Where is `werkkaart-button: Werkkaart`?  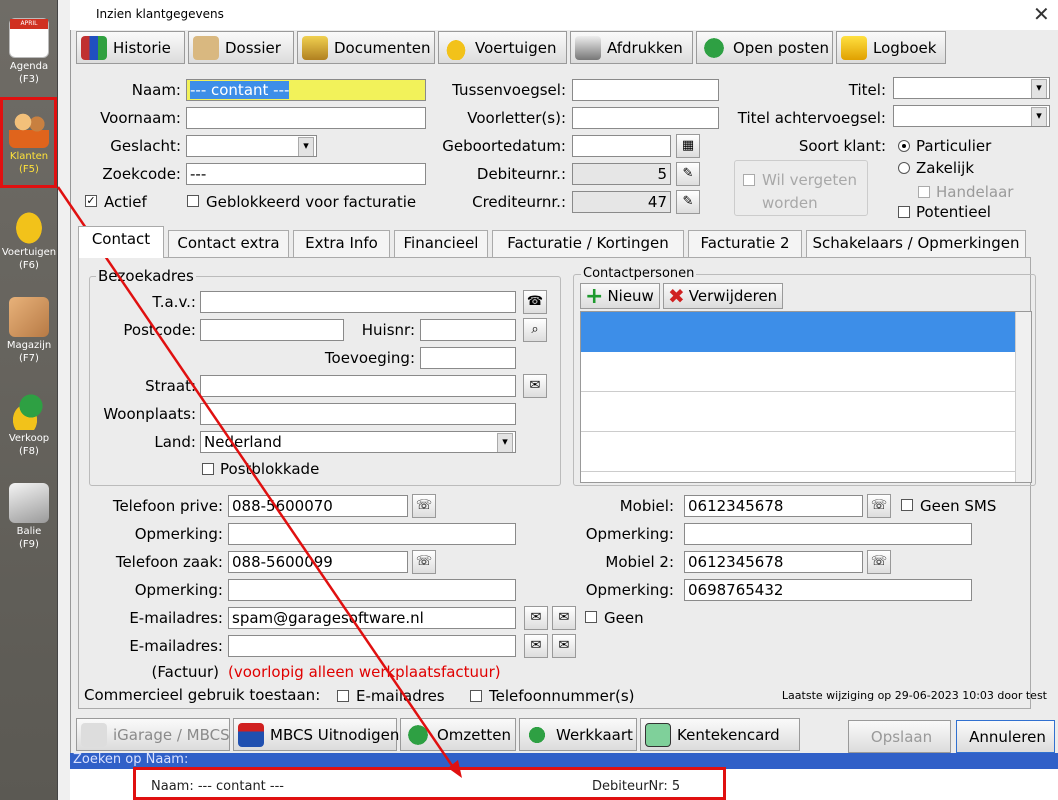 werkkaart-button: Werkkaart is located at coordinates (578, 734).